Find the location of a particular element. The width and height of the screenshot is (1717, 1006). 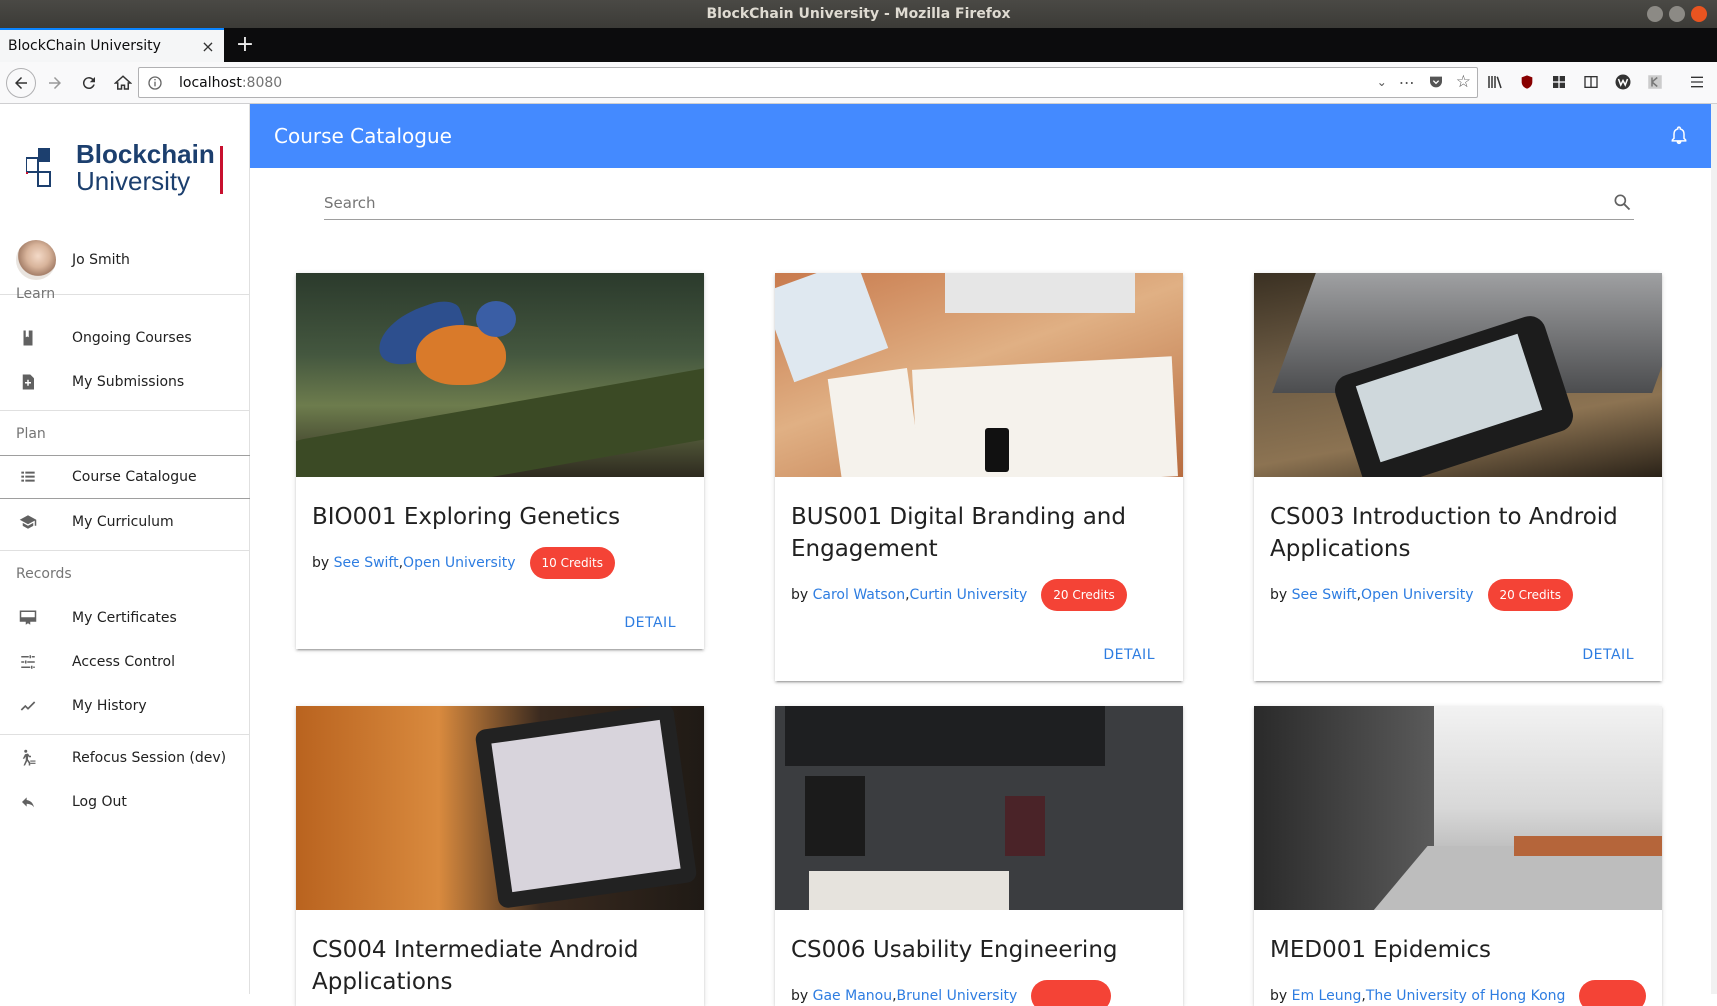

arrow-right-icon is located at coordinates (55, 82).